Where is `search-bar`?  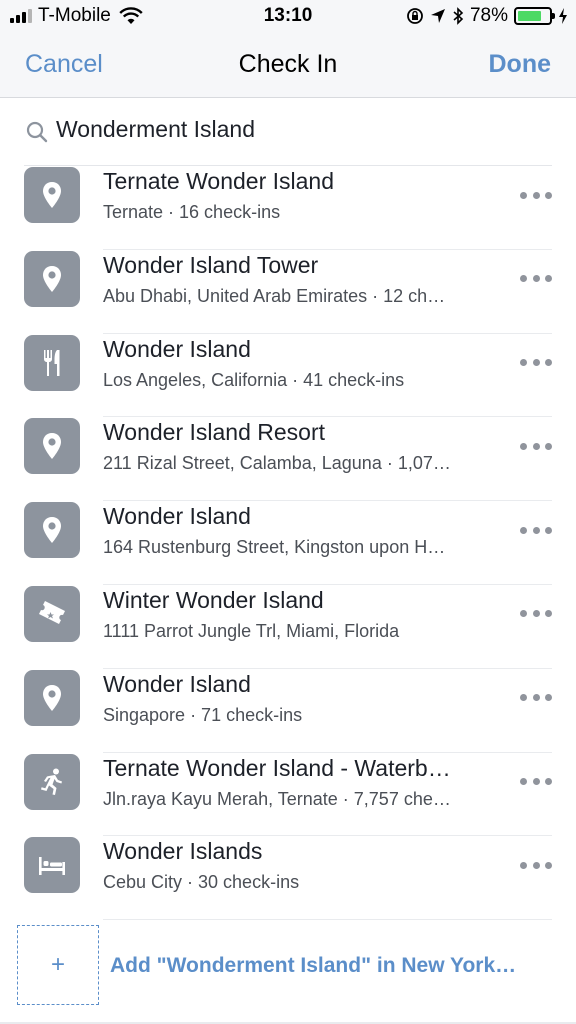 search-bar is located at coordinates (288, 132).